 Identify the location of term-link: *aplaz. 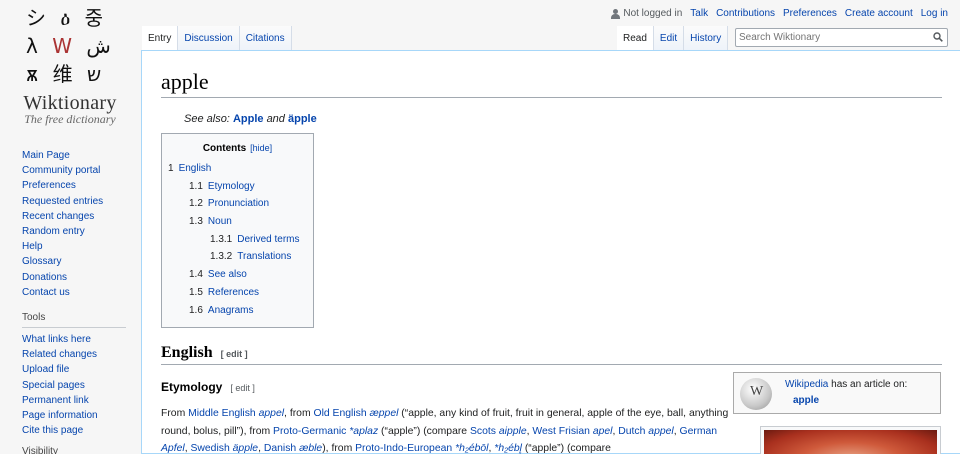
(363, 431).